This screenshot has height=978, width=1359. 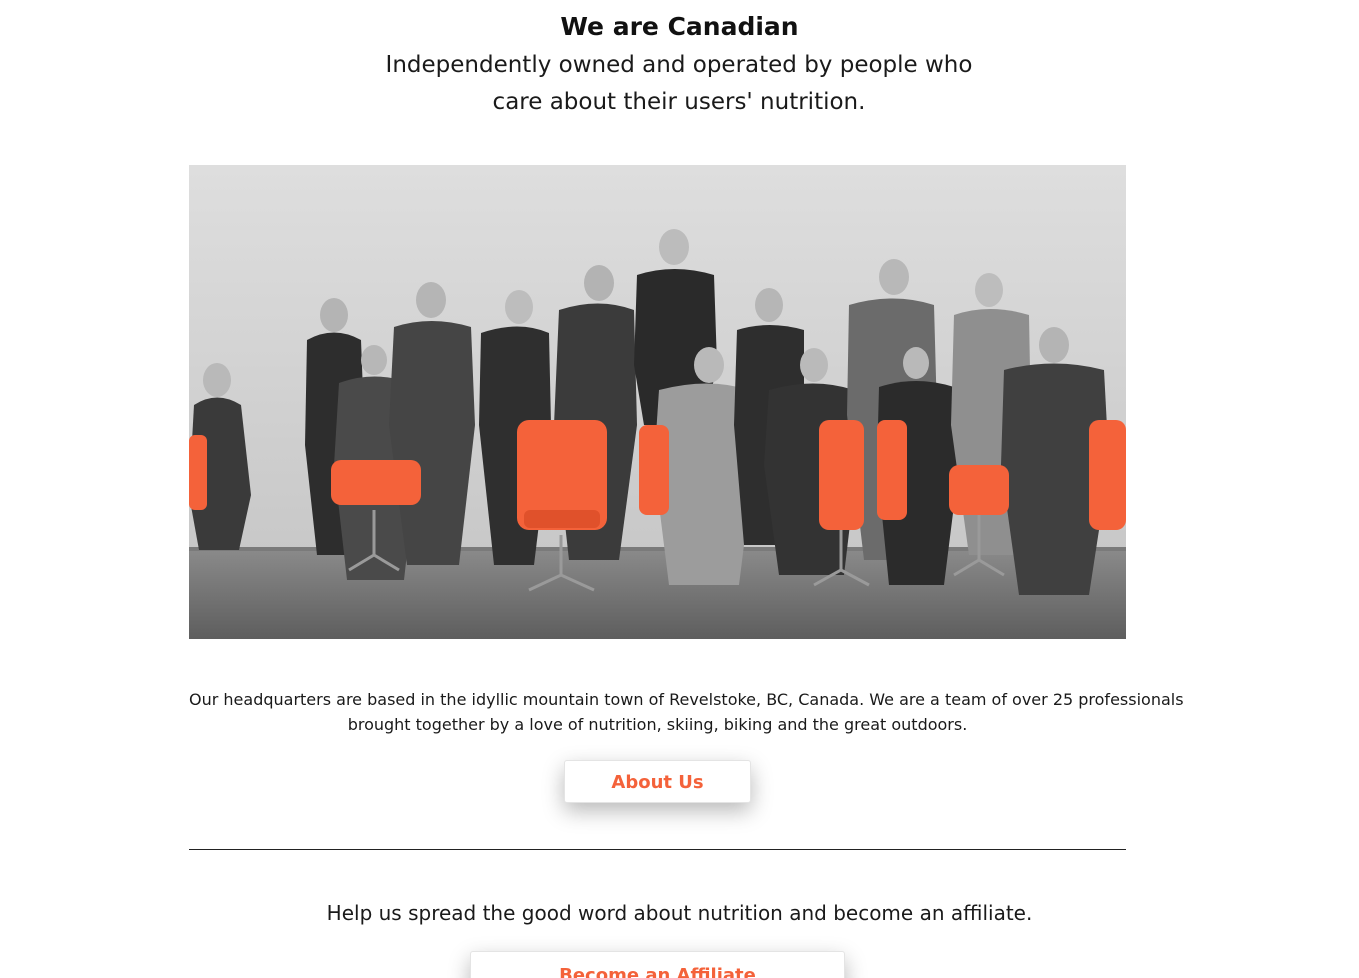 What do you see at coordinates (679, 102) in the screenshot?
I see `subheading-line-2: care about their users' nutrition.` at bounding box center [679, 102].